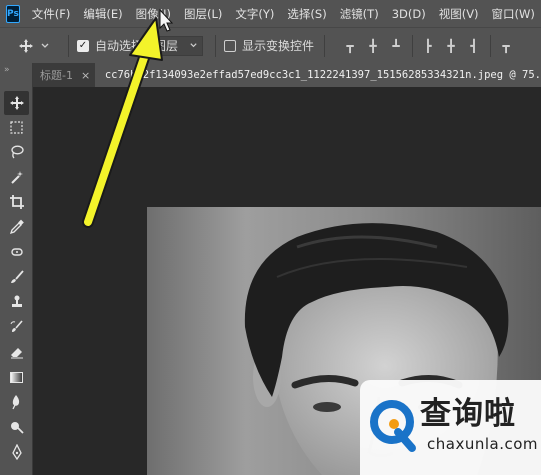 This screenshot has height=475, width=541. I want to click on lasso-tool, so click(16, 152).